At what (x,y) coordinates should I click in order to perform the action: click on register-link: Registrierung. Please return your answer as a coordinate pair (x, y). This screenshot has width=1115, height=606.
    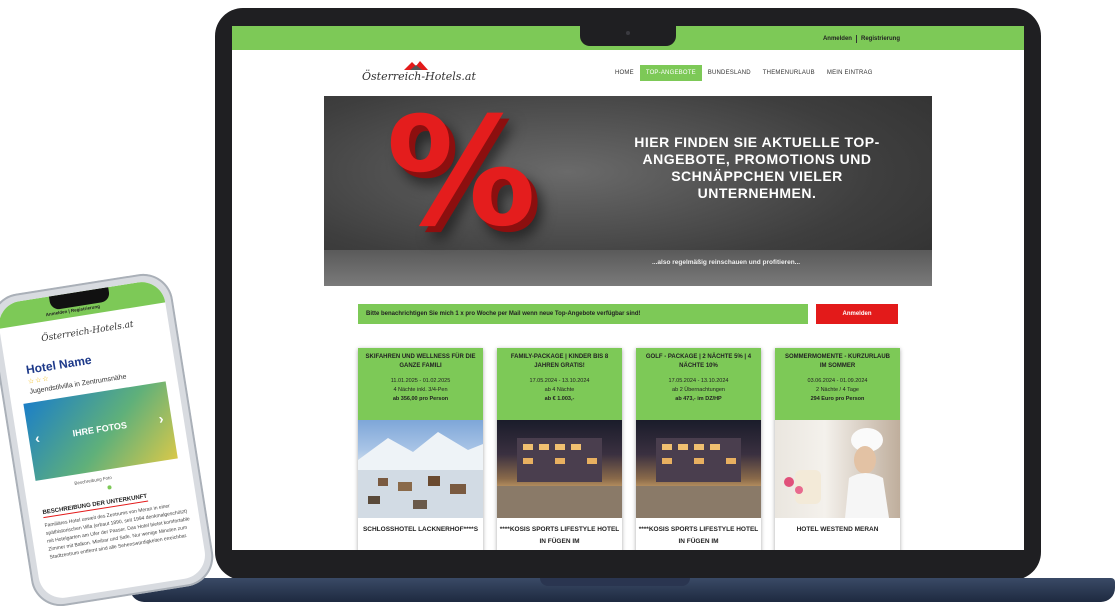
    Looking at the image, I should click on (880, 39).